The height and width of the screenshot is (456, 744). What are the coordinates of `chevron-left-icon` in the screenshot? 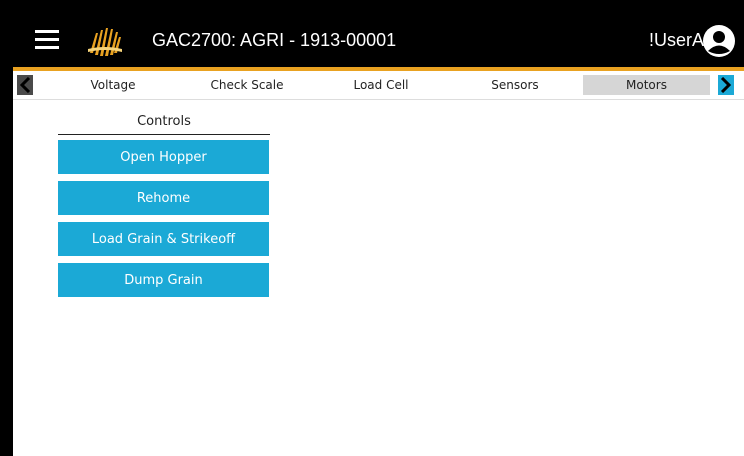 It's located at (25, 85).